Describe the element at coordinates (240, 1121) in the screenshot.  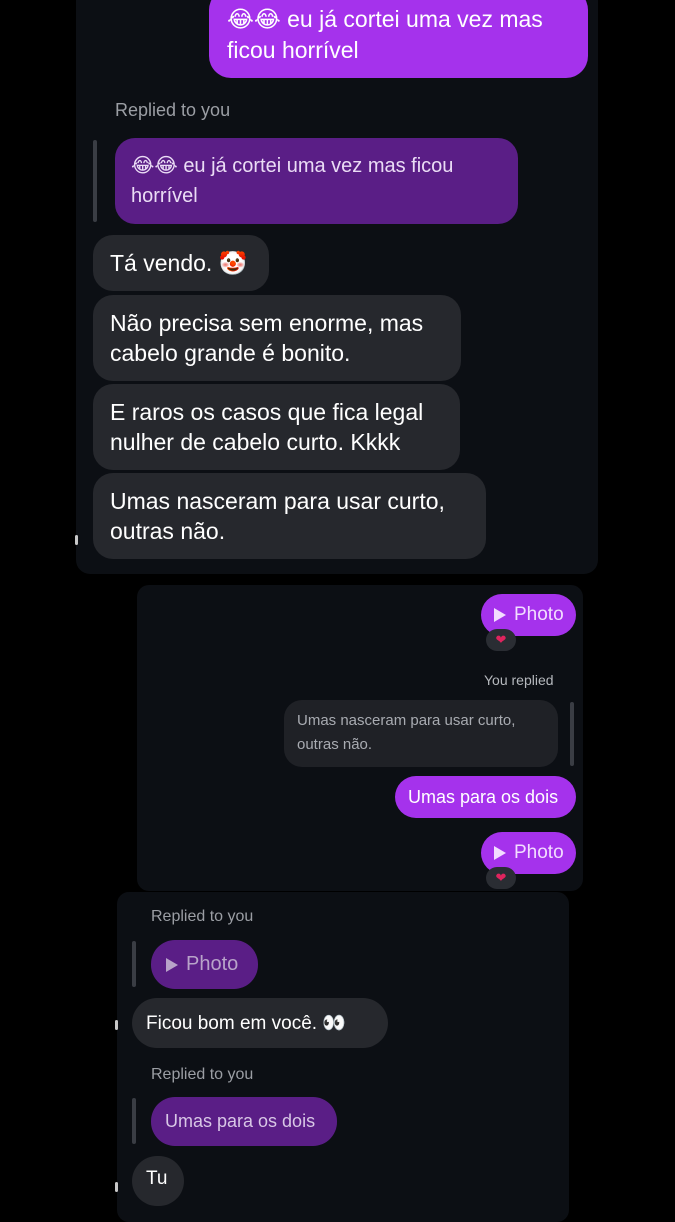
I see `quoted-message-text: Umas para os dois` at that location.